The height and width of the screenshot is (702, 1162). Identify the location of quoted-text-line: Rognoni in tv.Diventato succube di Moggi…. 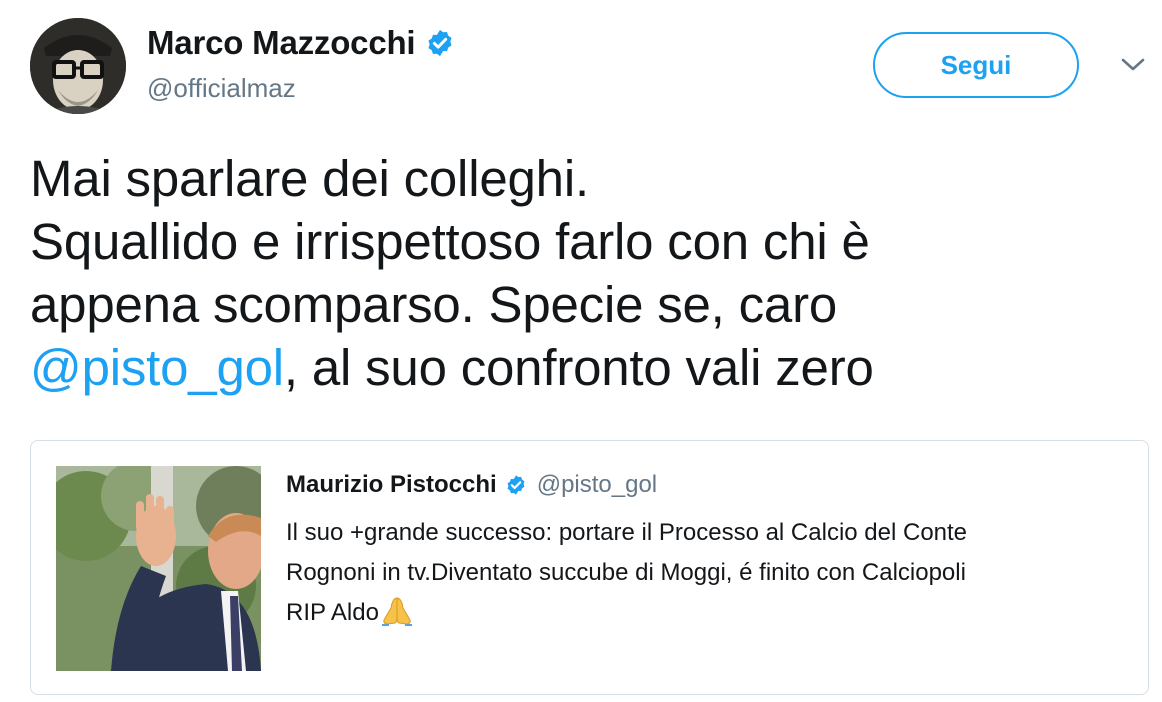
(626, 572).